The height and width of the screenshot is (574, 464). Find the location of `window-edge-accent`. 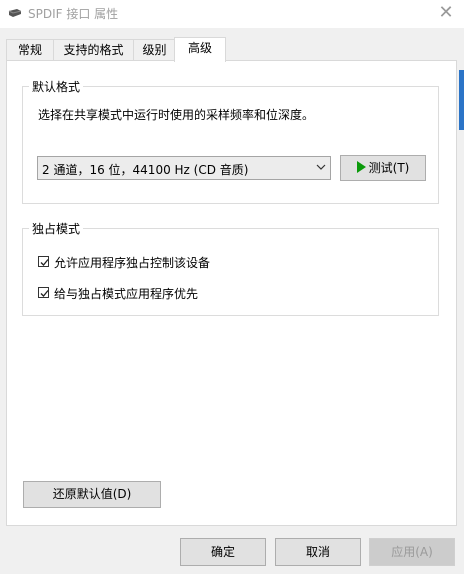

window-edge-accent is located at coordinates (461, 100).